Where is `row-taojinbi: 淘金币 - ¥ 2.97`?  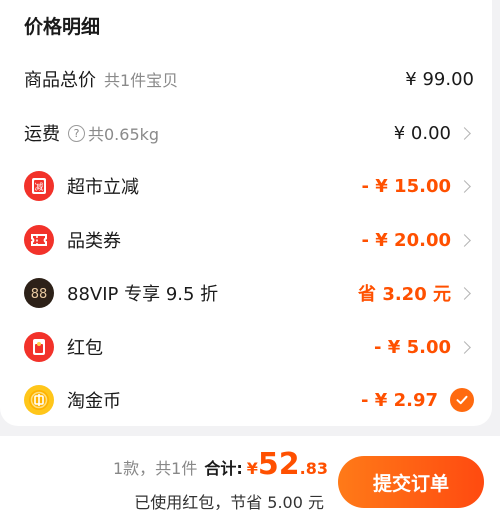
row-taojinbi: 淘金币 - ¥ 2.97 is located at coordinates (246, 400).